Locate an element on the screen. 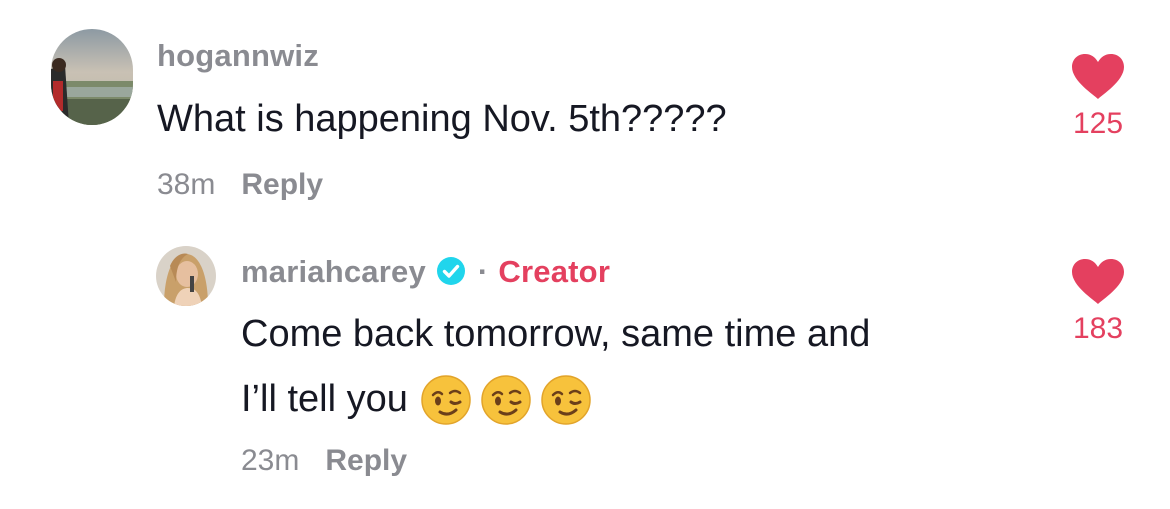 Image resolution: width=1170 pixels, height=509 pixels. user-avatar-portrait-icon is located at coordinates (186, 276).